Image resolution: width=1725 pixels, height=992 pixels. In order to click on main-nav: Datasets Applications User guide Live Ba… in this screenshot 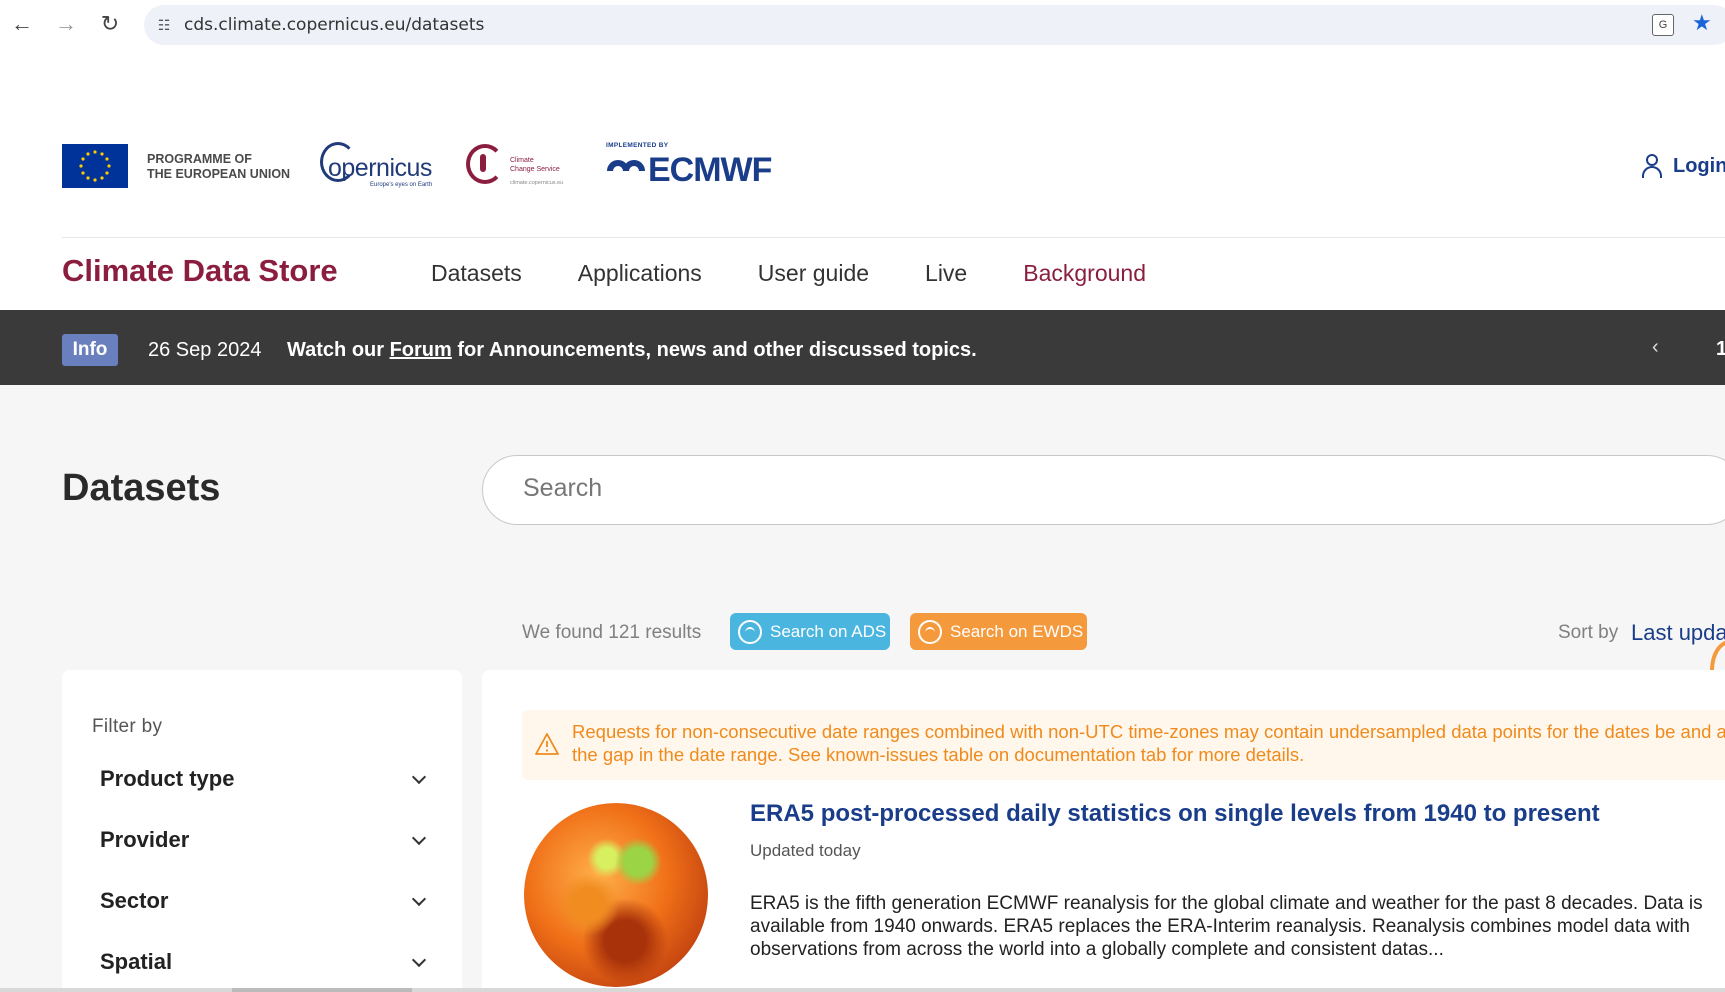, I will do `click(816, 273)`.